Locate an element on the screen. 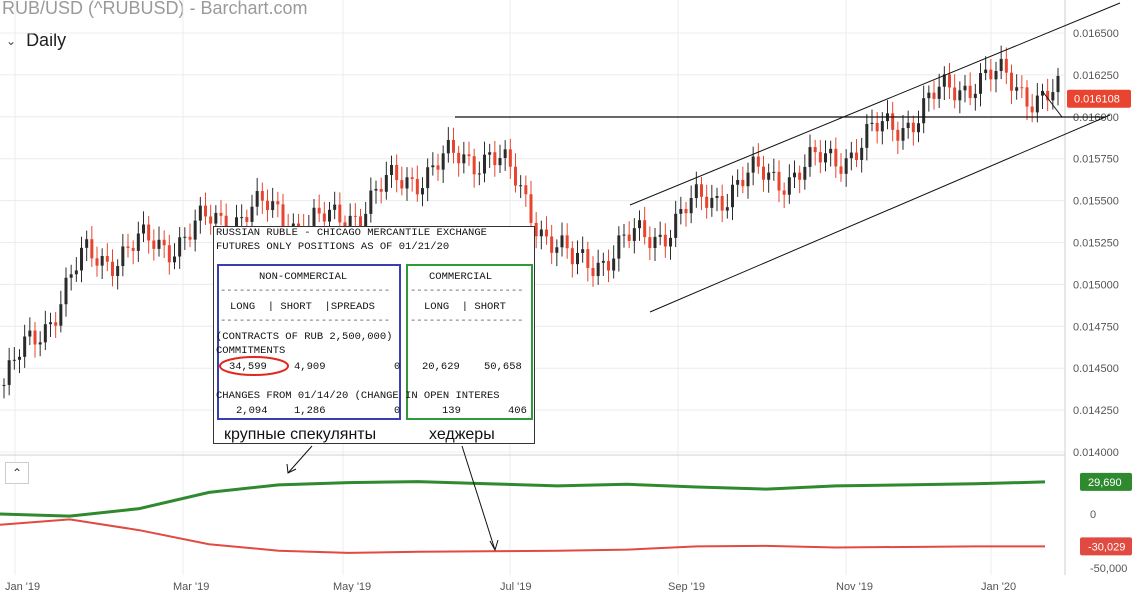 The height and width of the screenshot is (592, 1135). y-tick-label: 0.016250 is located at coordinates (1096, 76).